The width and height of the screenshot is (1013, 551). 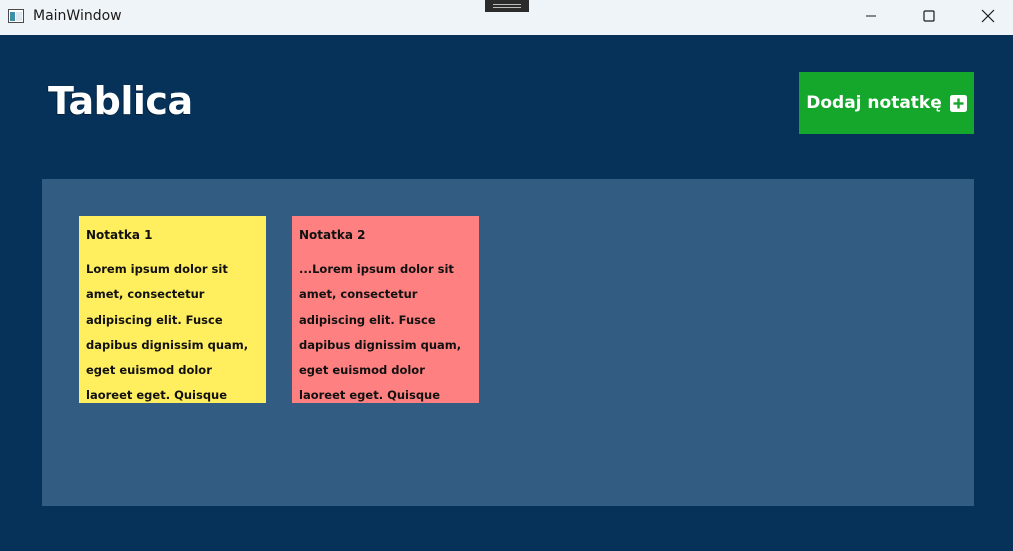 I want to click on minimize-icon, so click(x=871, y=16).